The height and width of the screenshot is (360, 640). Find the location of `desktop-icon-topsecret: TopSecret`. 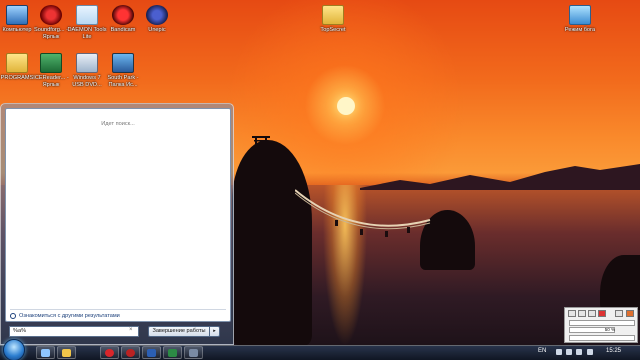

desktop-icon-topsecret: TopSecret is located at coordinates (333, 19).